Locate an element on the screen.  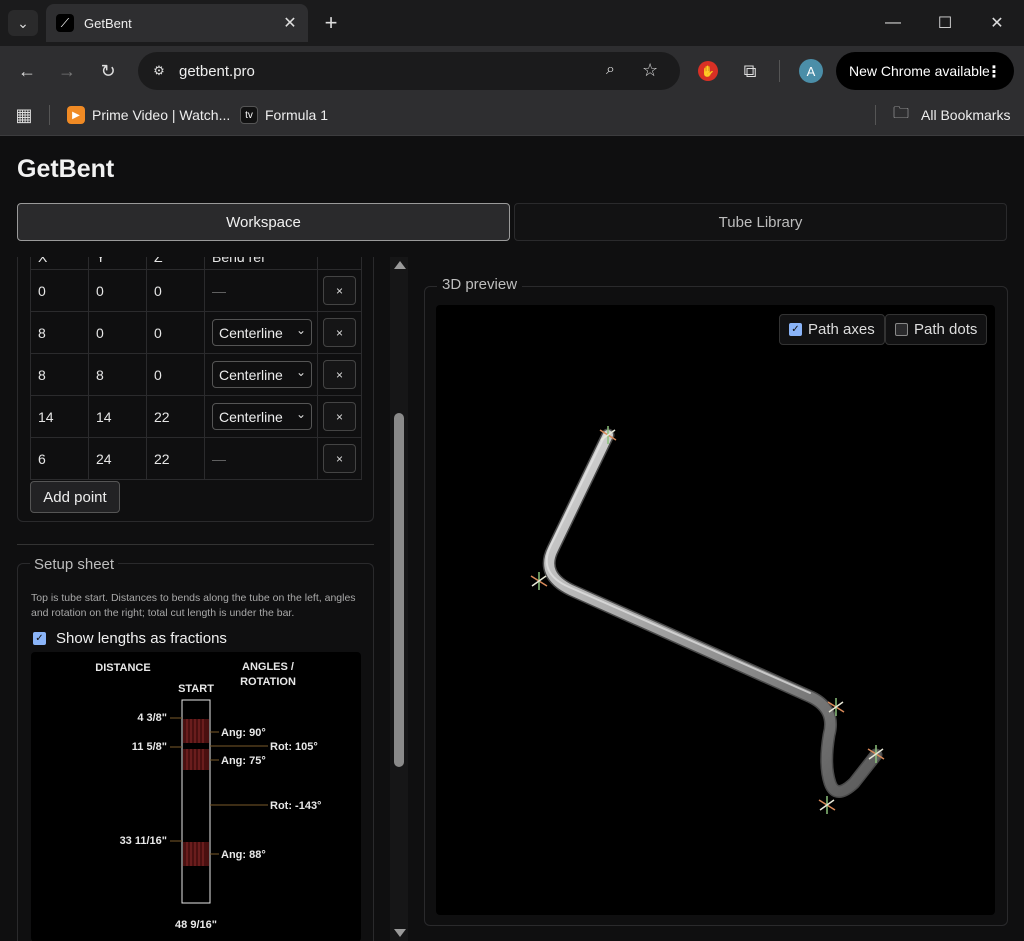
tab-workspace: Workspace is located at coordinates (263, 222).